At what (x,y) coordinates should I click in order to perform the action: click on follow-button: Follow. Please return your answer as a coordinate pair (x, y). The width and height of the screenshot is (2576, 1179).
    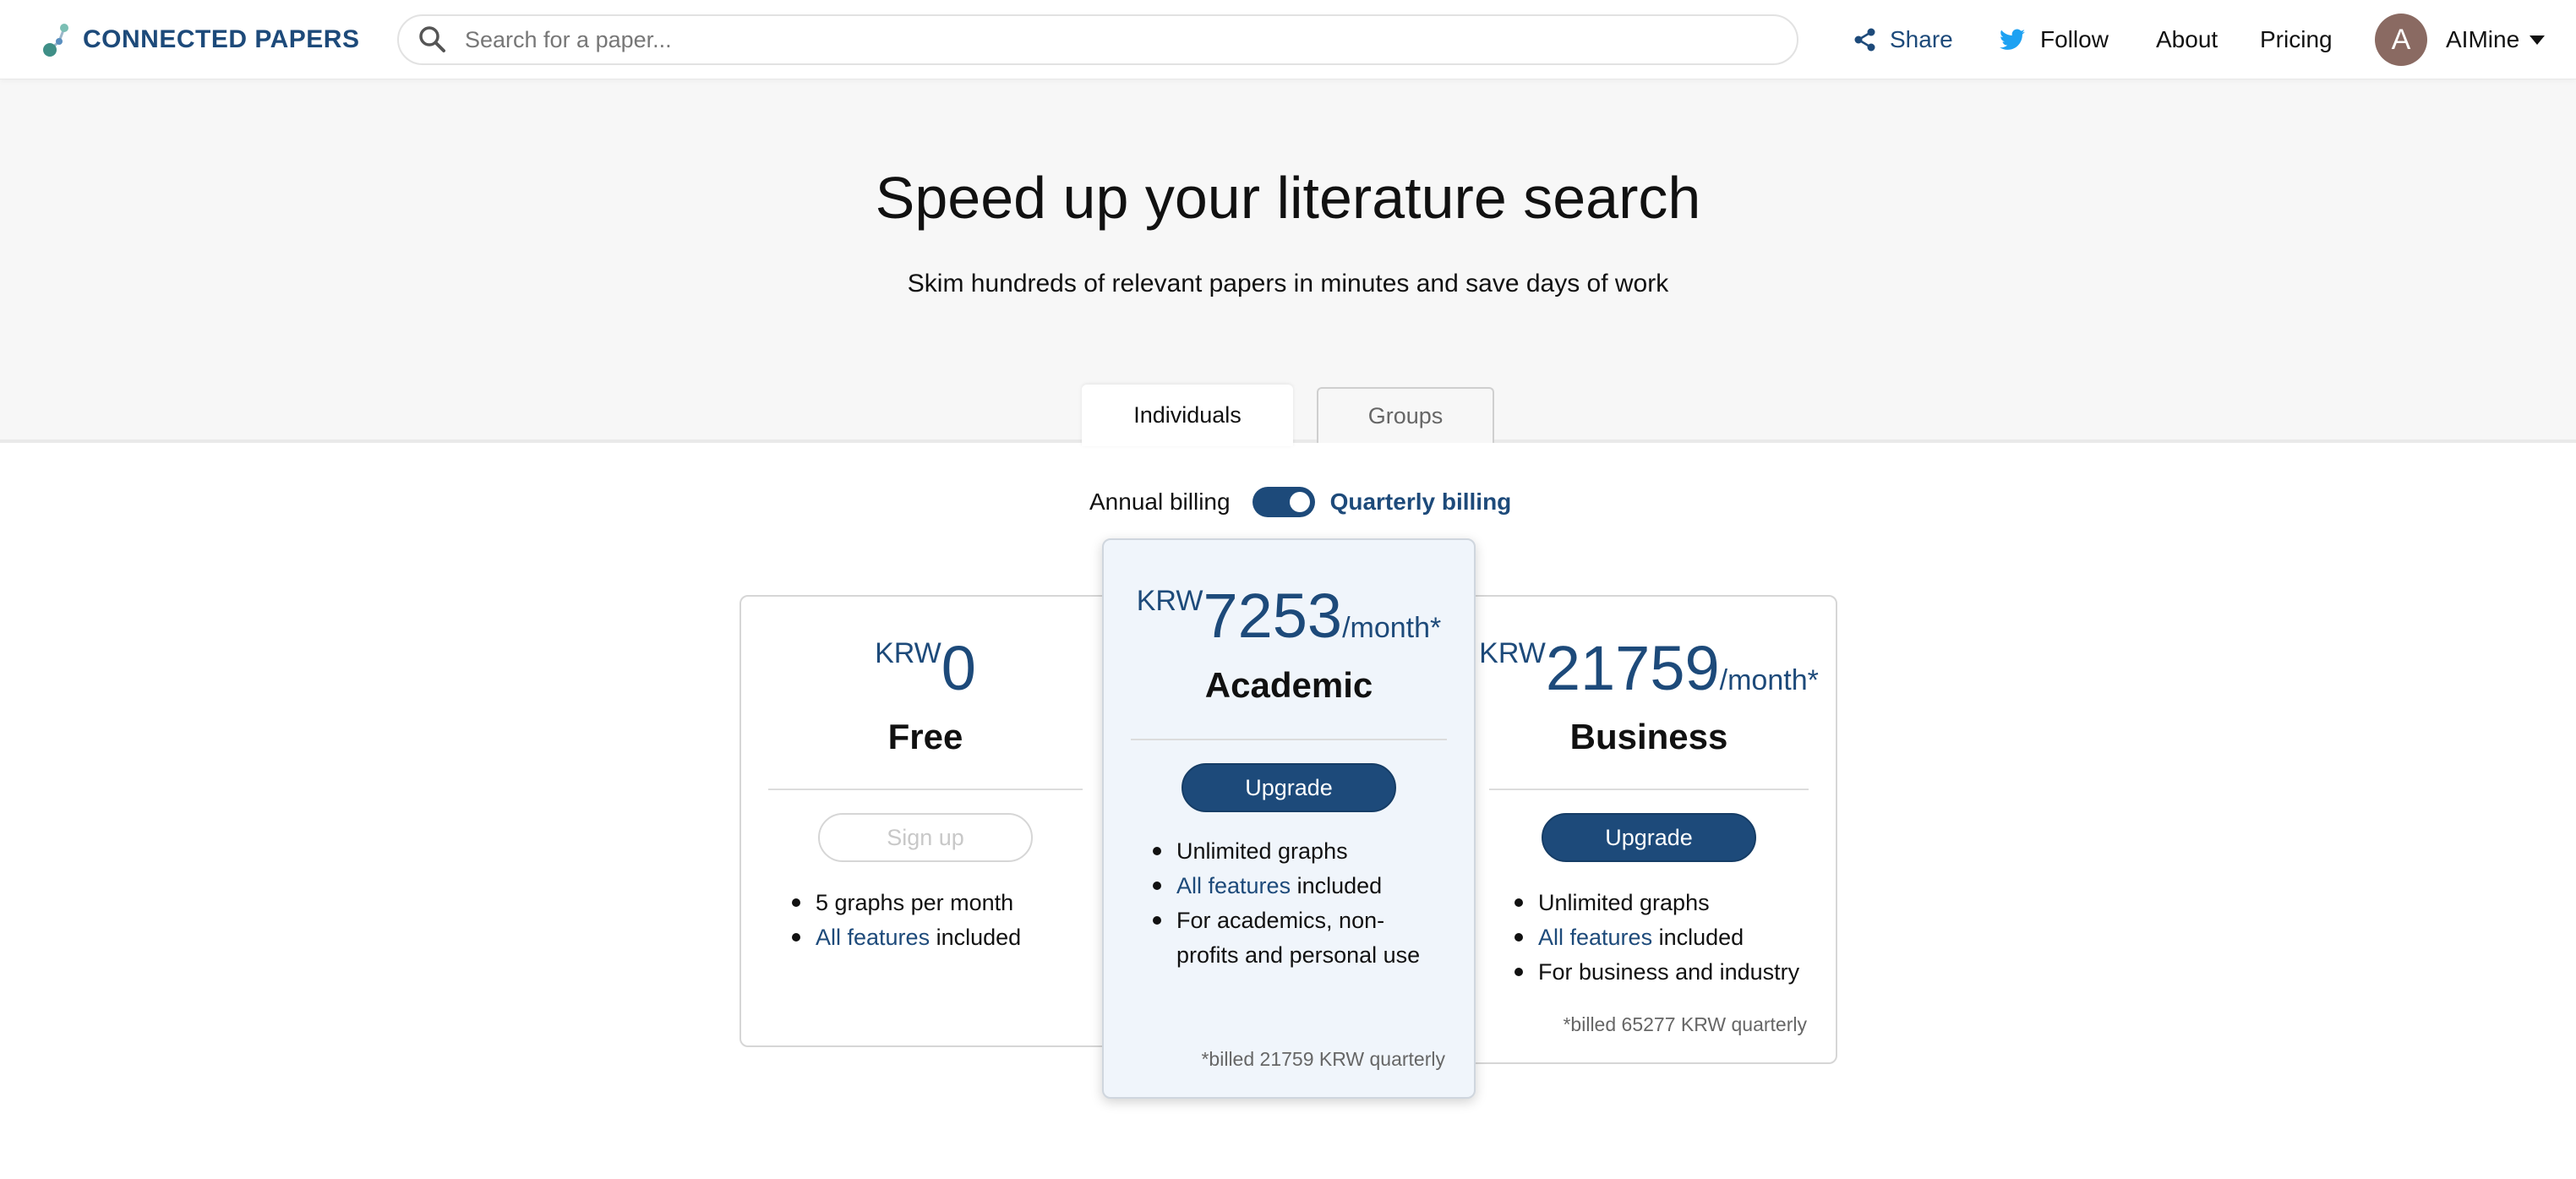
    Looking at the image, I should click on (2054, 40).